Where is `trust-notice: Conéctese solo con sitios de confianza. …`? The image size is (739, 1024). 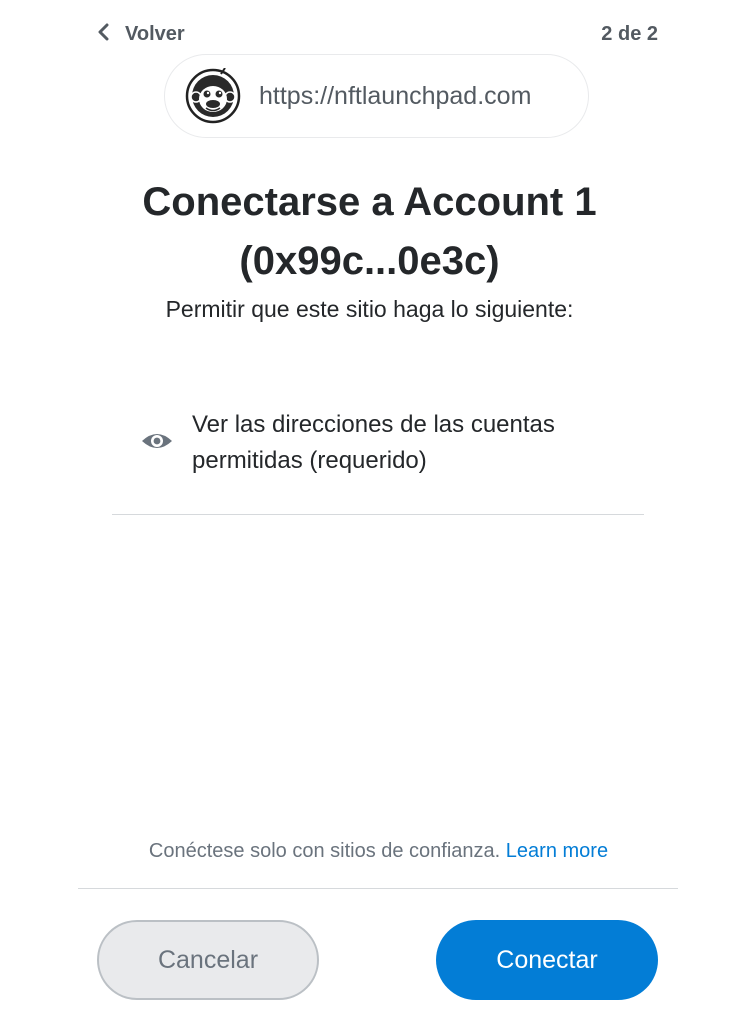 trust-notice: Conéctese solo con sitios de confianza. … is located at coordinates (369, 851).